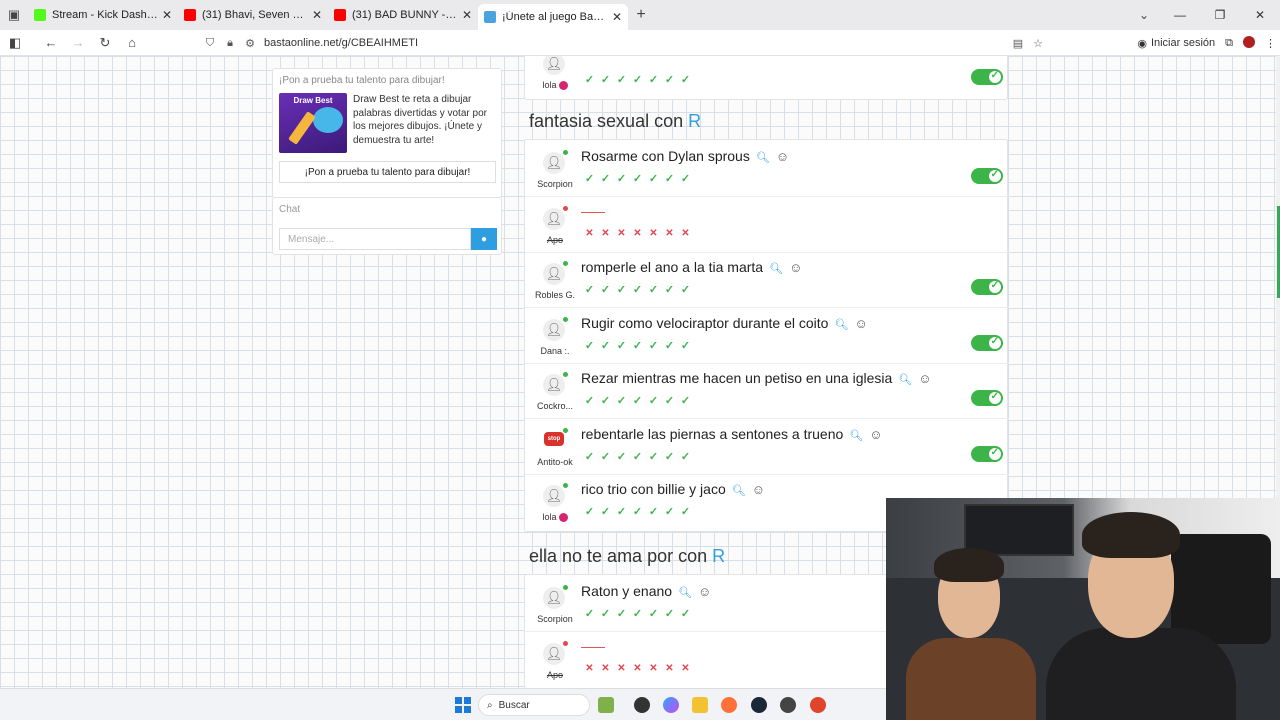 Image resolution: width=1280 pixels, height=720 pixels. What do you see at coordinates (1180, 15) in the screenshot?
I see `minimize-icon: —` at bounding box center [1180, 15].